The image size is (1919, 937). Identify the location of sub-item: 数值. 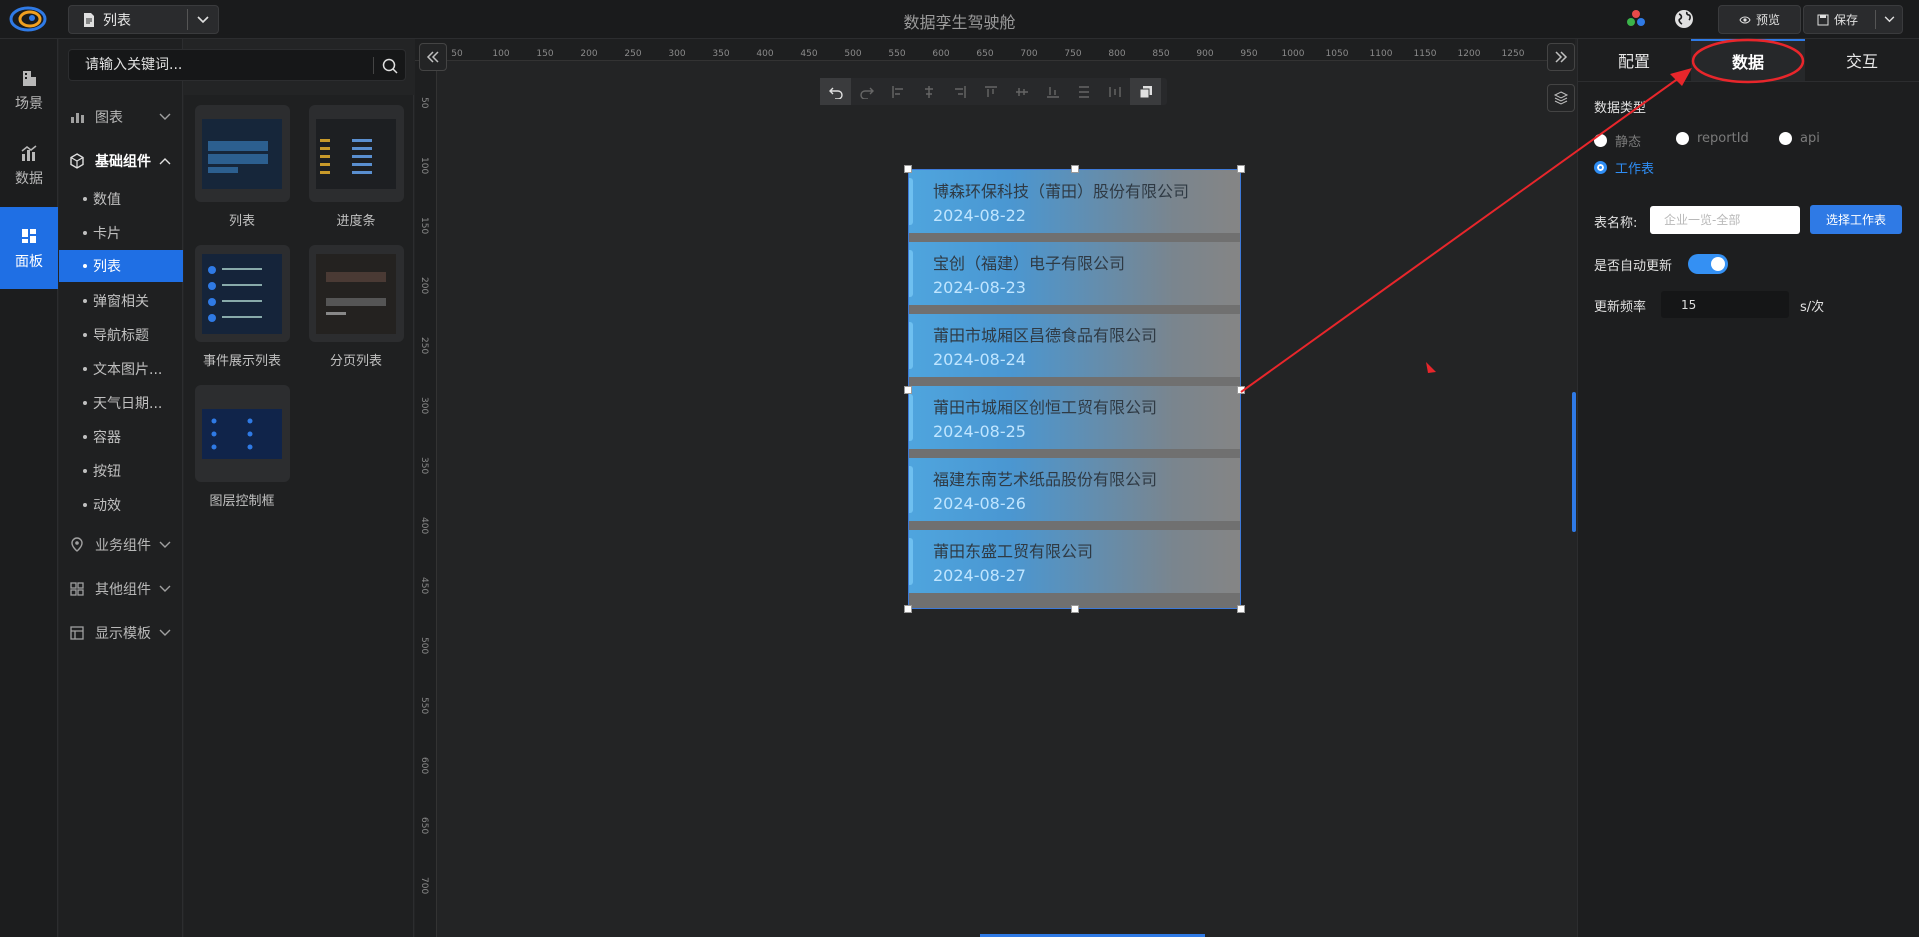
(121, 199).